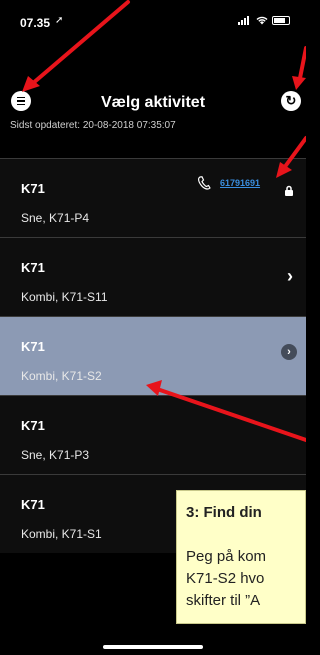 Image resolution: width=320 pixels, height=655 pixels. Describe the element at coordinates (61, 376) in the screenshot. I see `activity-desc: Kombi, K71-S2` at that location.